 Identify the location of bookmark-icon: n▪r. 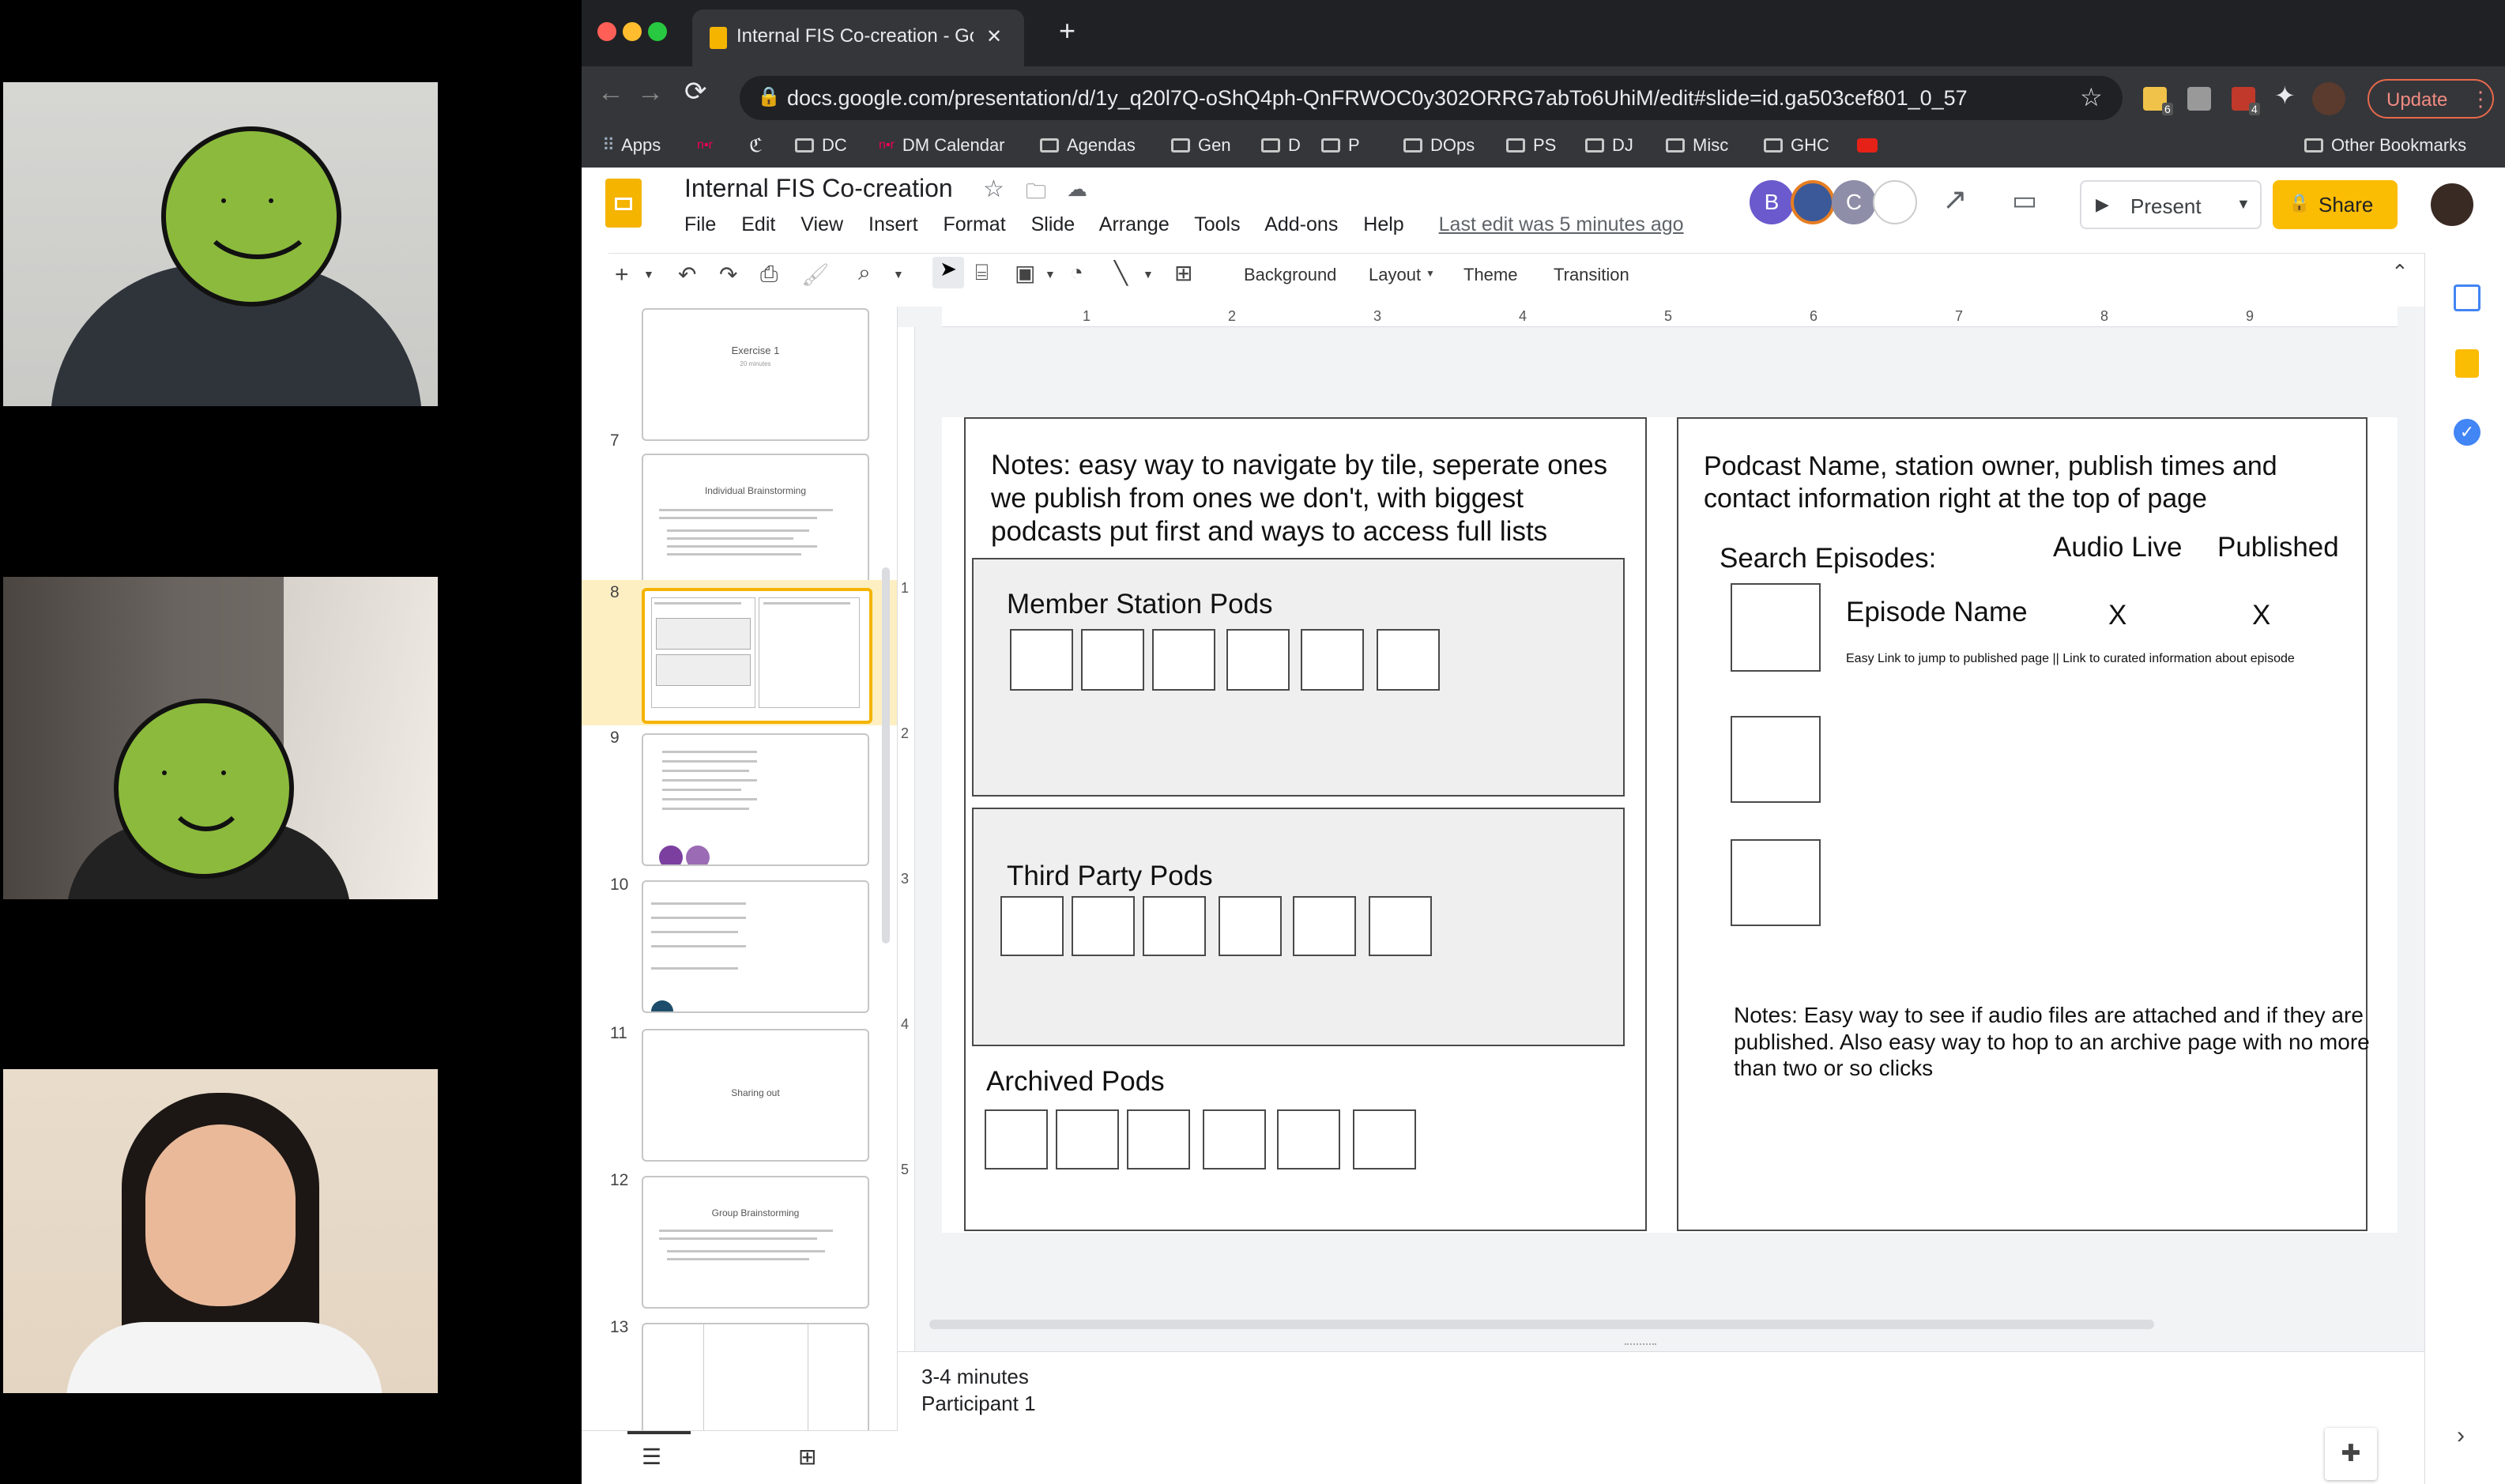
(705, 145).